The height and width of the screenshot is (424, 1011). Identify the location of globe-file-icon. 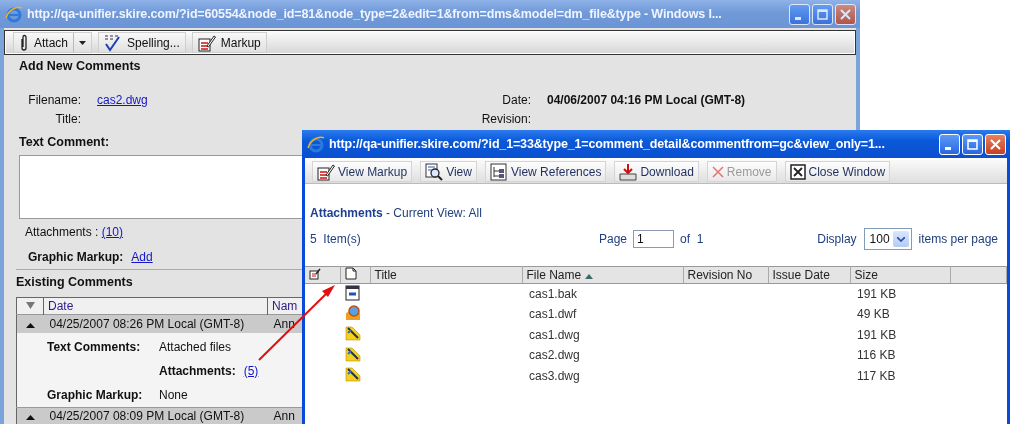
(353, 312).